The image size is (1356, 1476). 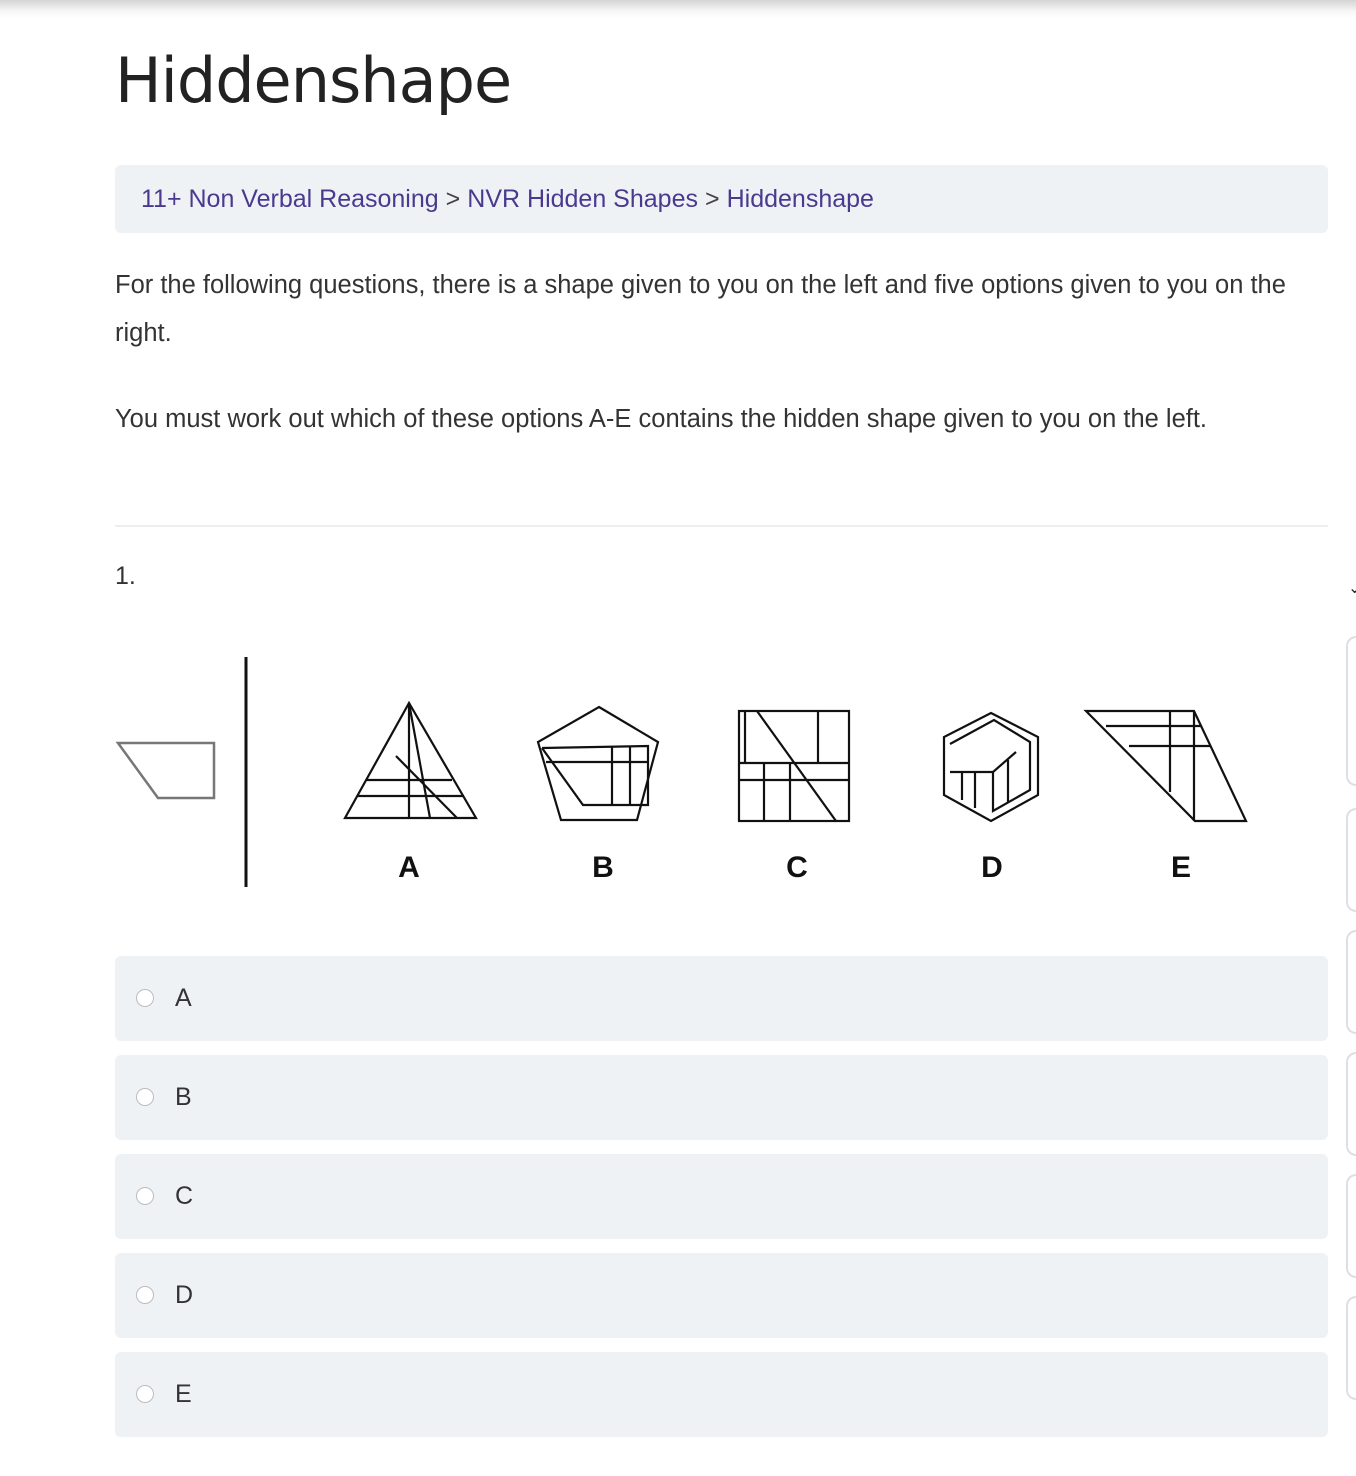 I want to click on question-figure: A B C D E, so click(x=681, y=772).